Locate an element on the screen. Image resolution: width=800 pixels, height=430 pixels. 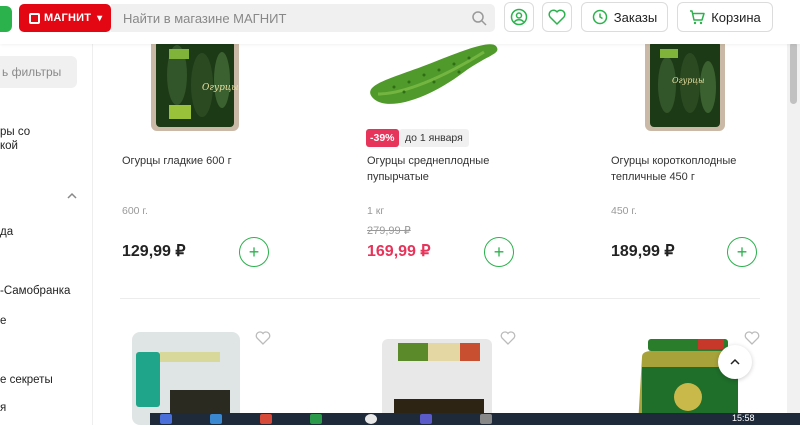
search-input: Найти в магазине МАГНИТ is located at coordinates (303, 18).